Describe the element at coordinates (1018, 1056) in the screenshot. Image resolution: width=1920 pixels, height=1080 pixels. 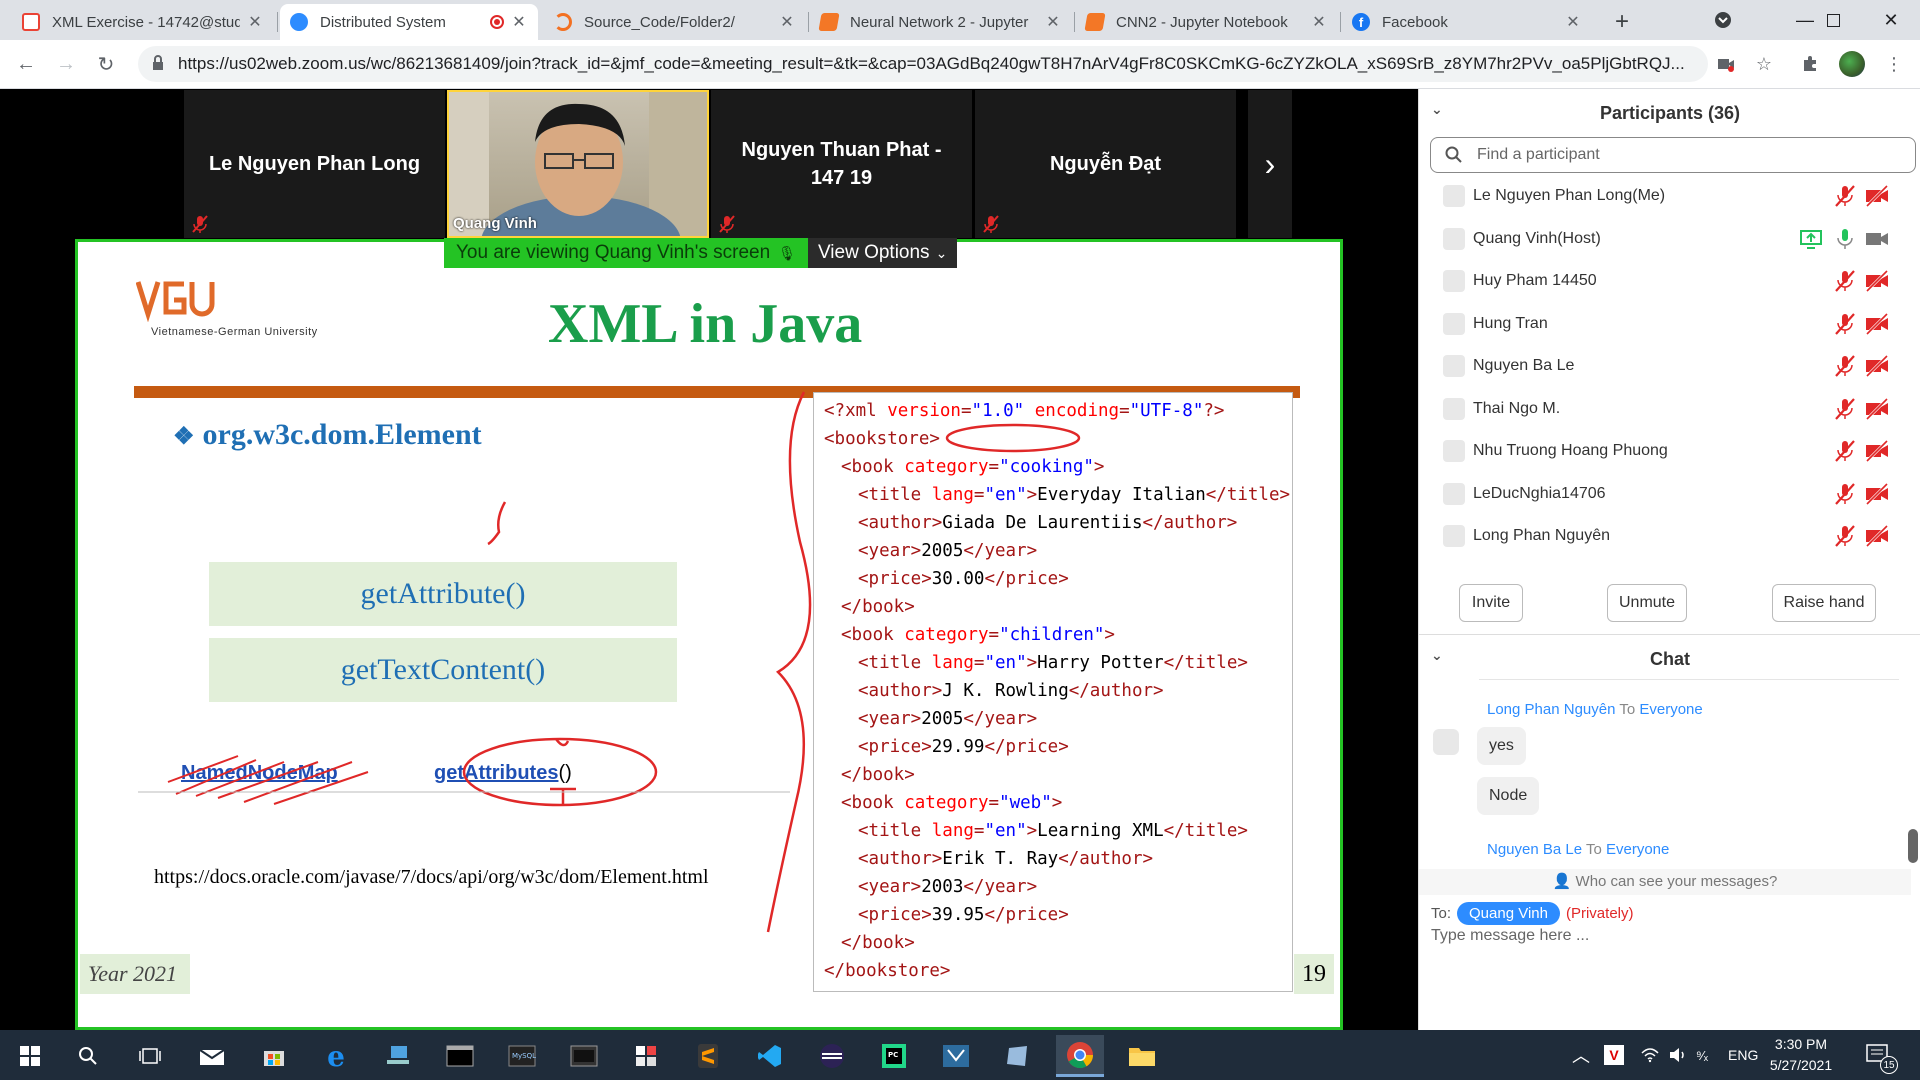
I see `notes-app-icon` at that location.